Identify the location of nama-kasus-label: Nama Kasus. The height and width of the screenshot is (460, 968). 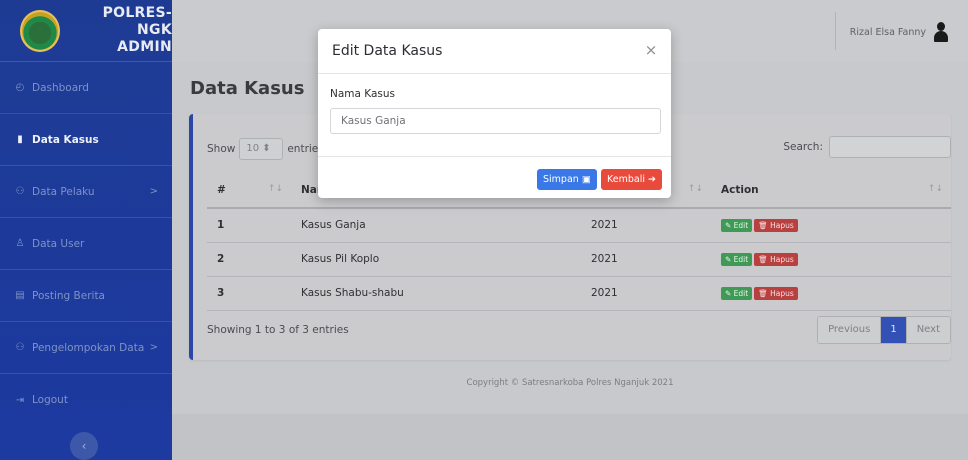
(363, 94).